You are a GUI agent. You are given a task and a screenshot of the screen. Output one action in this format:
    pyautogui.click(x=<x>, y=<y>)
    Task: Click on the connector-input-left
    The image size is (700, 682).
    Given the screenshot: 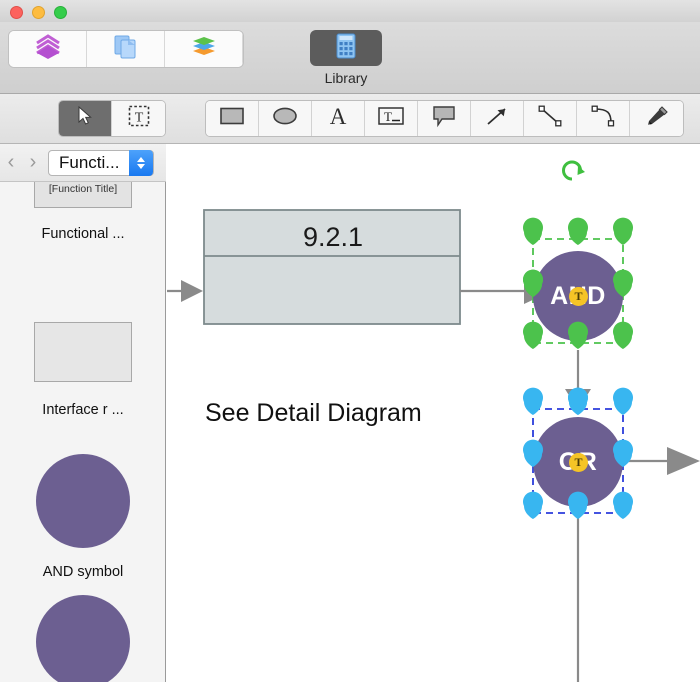 What is the action you would take?
    pyautogui.click(x=185, y=291)
    